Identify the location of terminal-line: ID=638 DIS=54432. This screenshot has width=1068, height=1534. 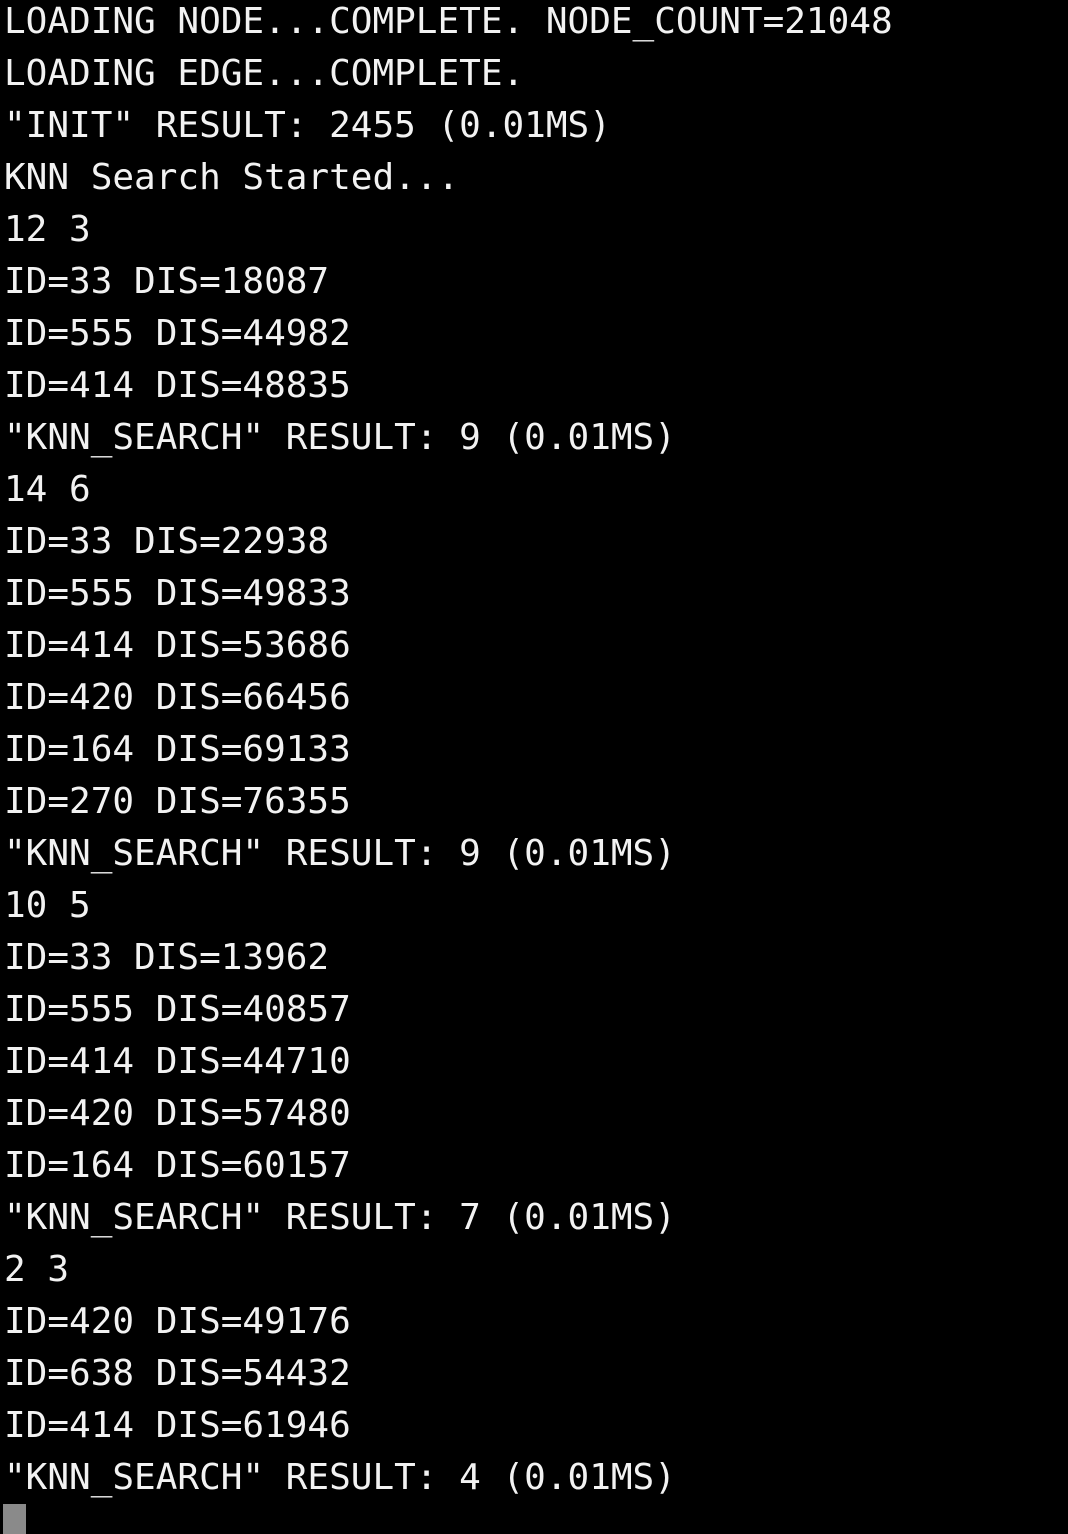
(177, 1373).